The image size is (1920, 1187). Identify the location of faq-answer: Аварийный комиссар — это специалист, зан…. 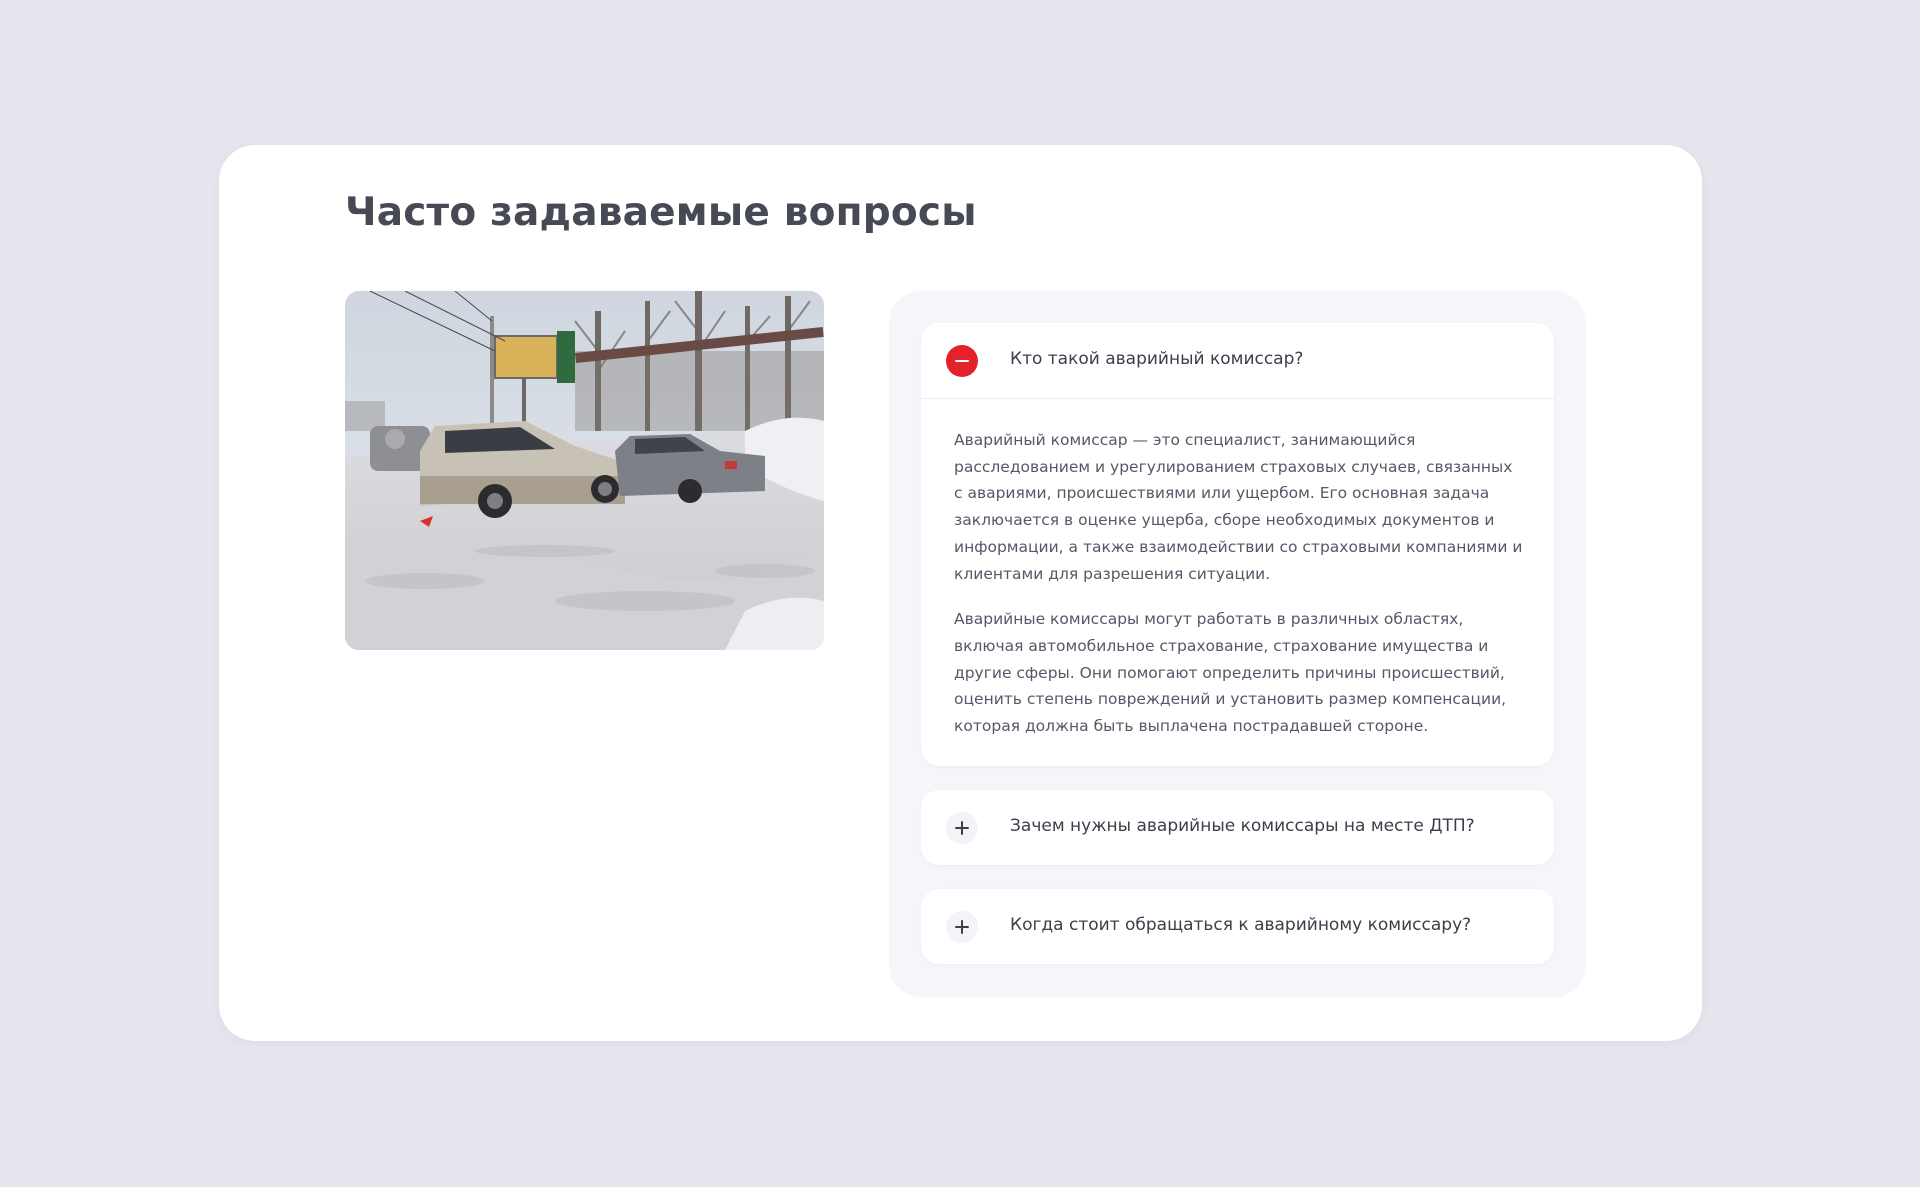
(1237, 569).